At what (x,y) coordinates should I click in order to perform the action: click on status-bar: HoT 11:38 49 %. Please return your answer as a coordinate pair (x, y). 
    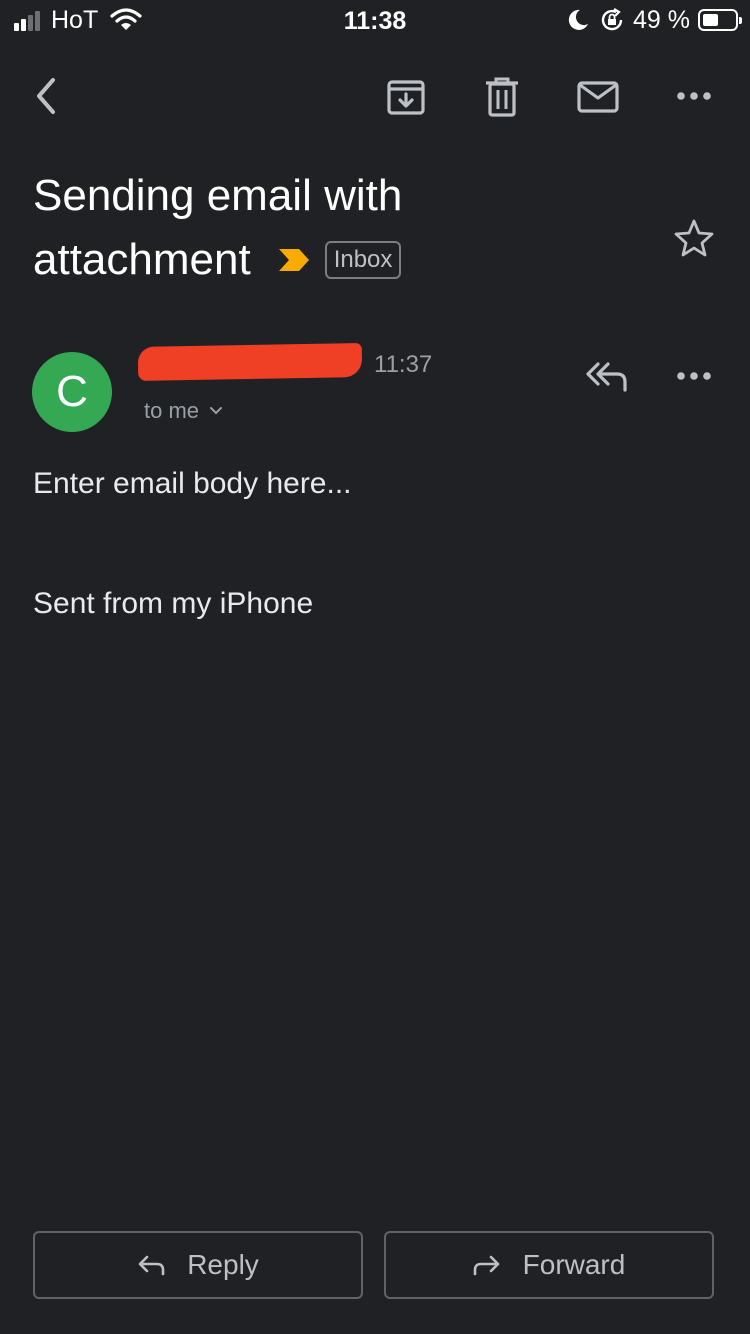
    Looking at the image, I should click on (375, 20).